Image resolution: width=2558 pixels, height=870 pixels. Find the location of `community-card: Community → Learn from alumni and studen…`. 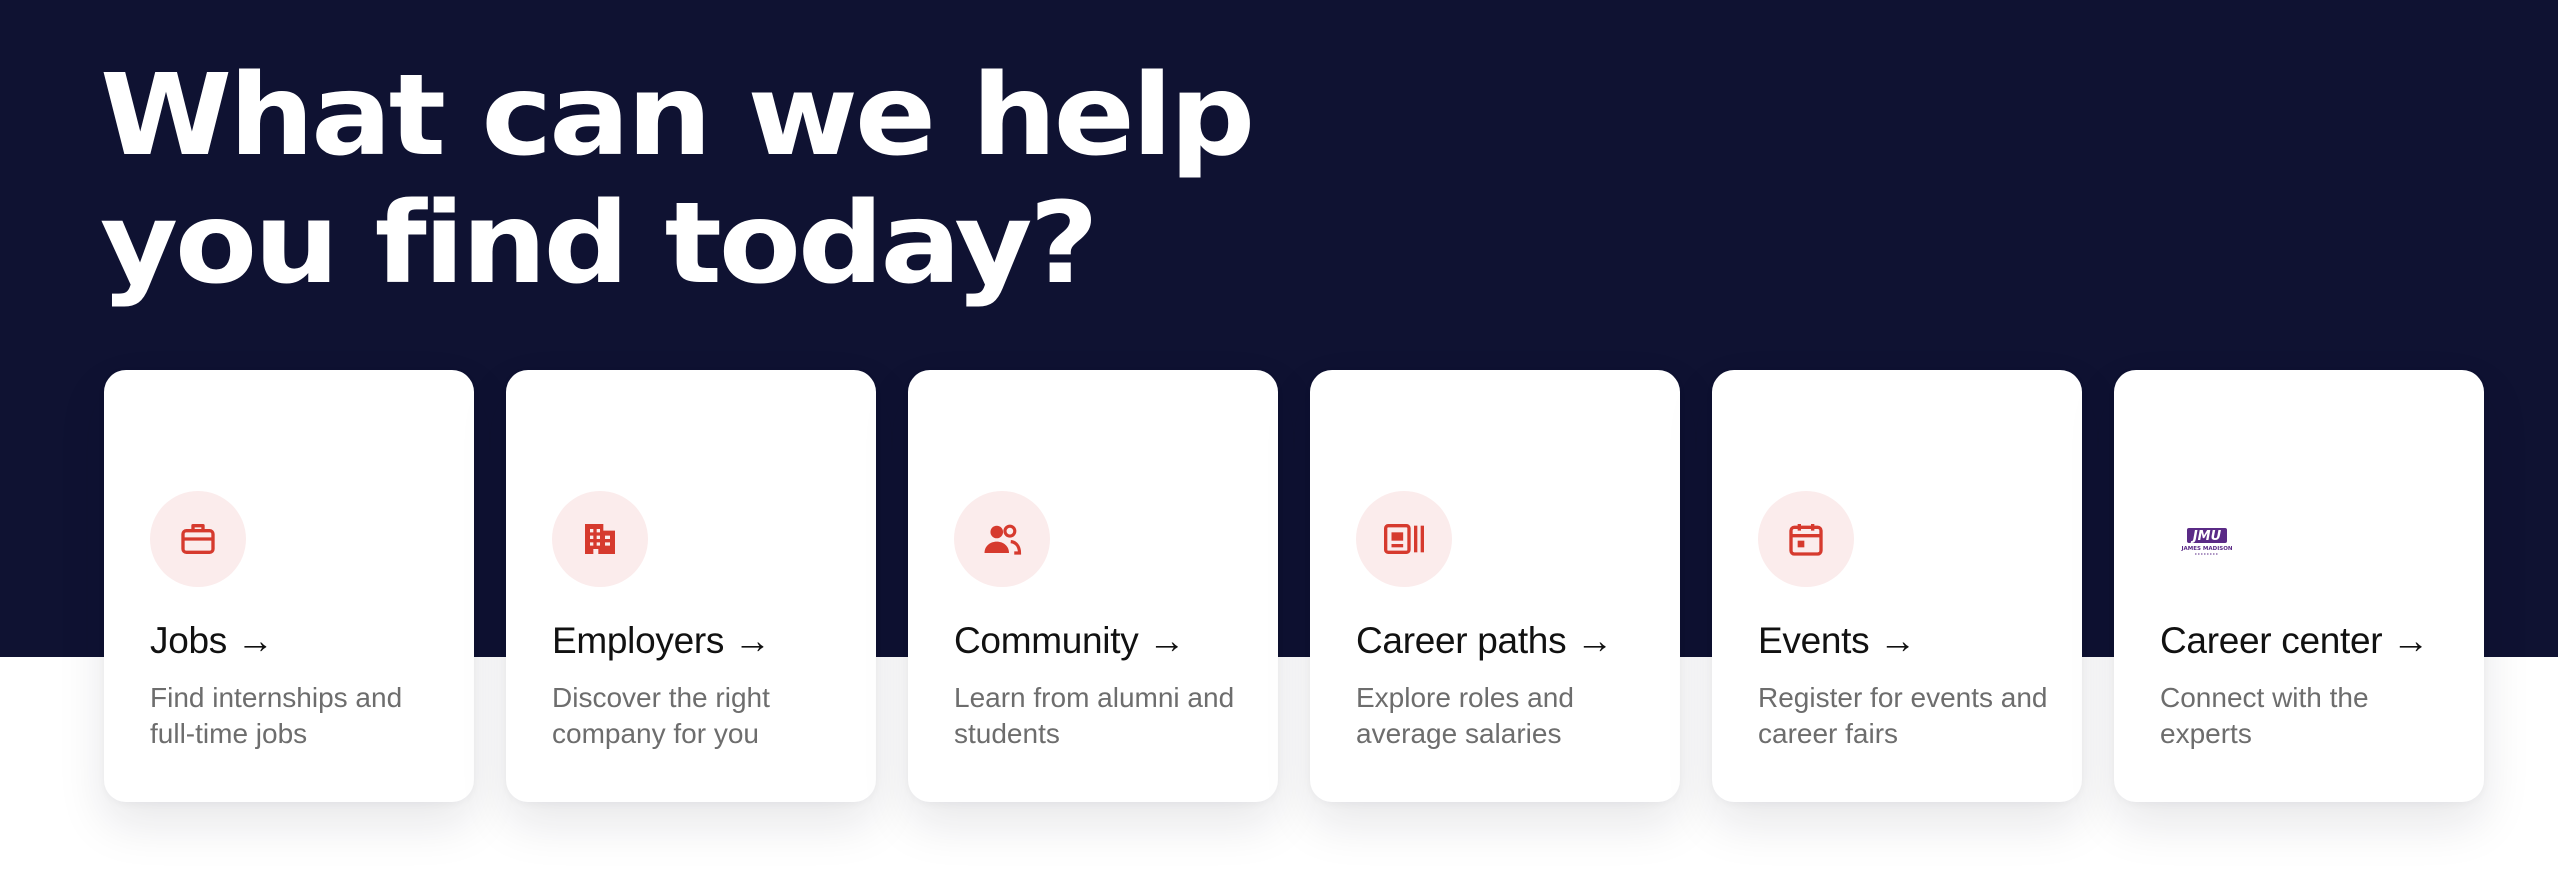

community-card: Community → Learn from alumni and studen… is located at coordinates (1093, 586).